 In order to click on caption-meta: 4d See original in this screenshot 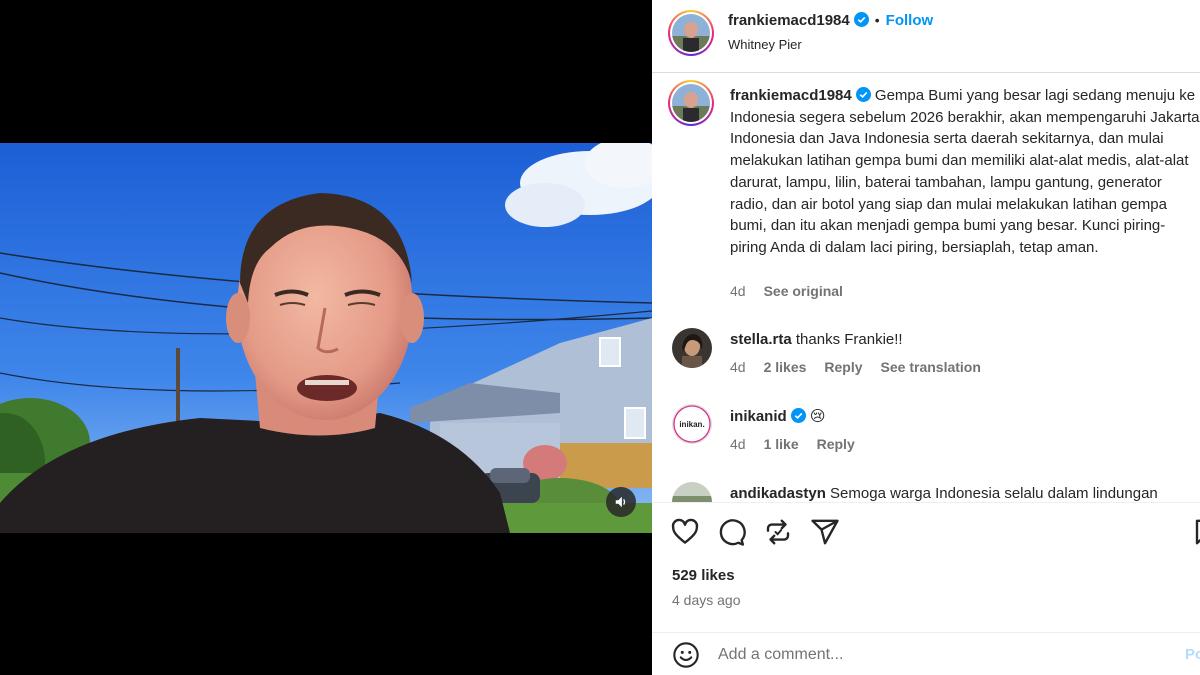, I will do `click(795, 291)`.